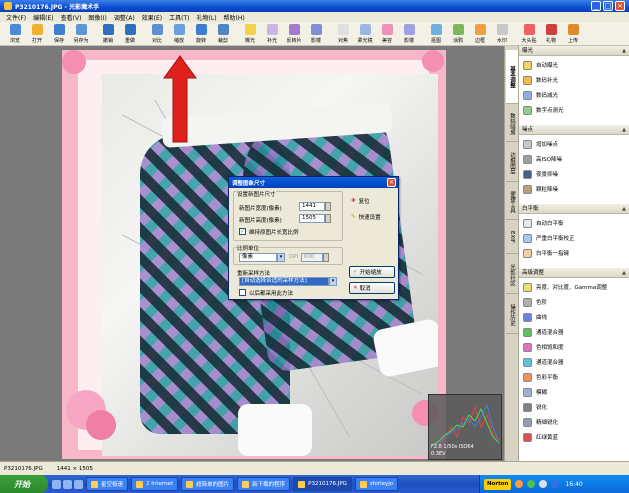 Image resolution: width=629 pixels, height=493 pixels. What do you see at coordinates (535, 407) in the screenshot?
I see `panel-item: 锐化` at bounding box center [535, 407].